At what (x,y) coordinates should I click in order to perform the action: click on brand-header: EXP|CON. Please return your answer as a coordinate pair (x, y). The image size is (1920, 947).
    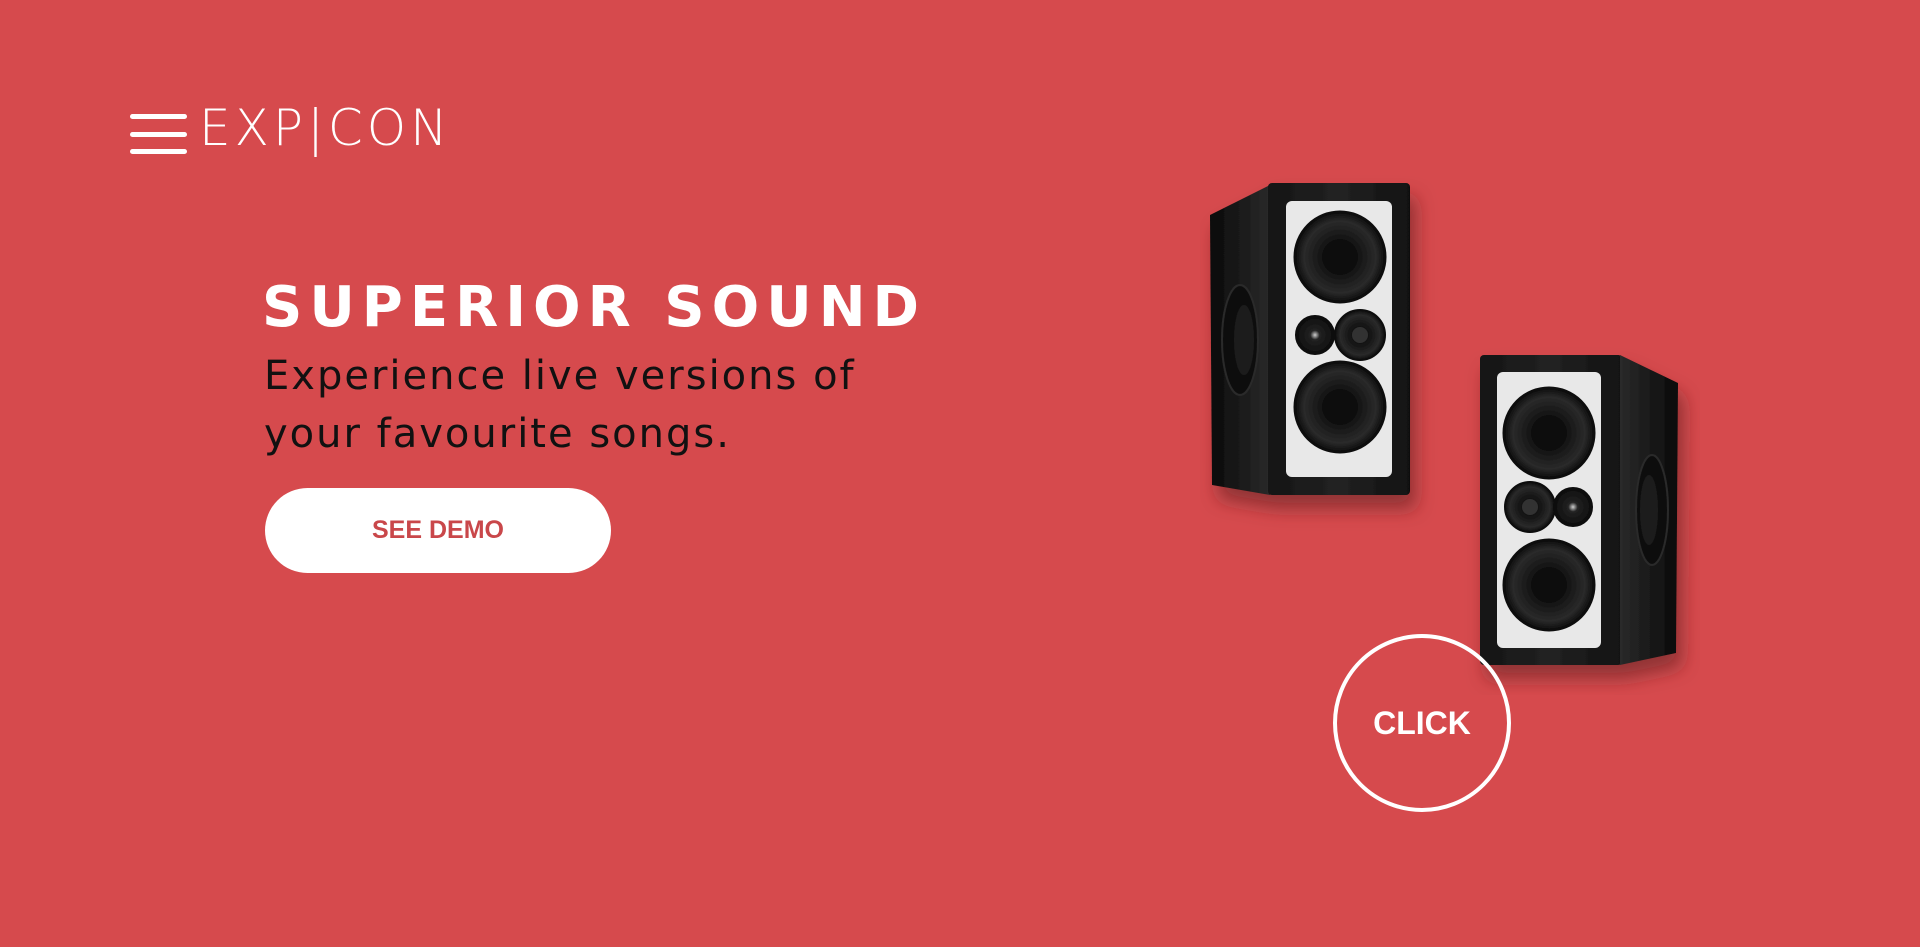
    Looking at the image, I should click on (291, 128).